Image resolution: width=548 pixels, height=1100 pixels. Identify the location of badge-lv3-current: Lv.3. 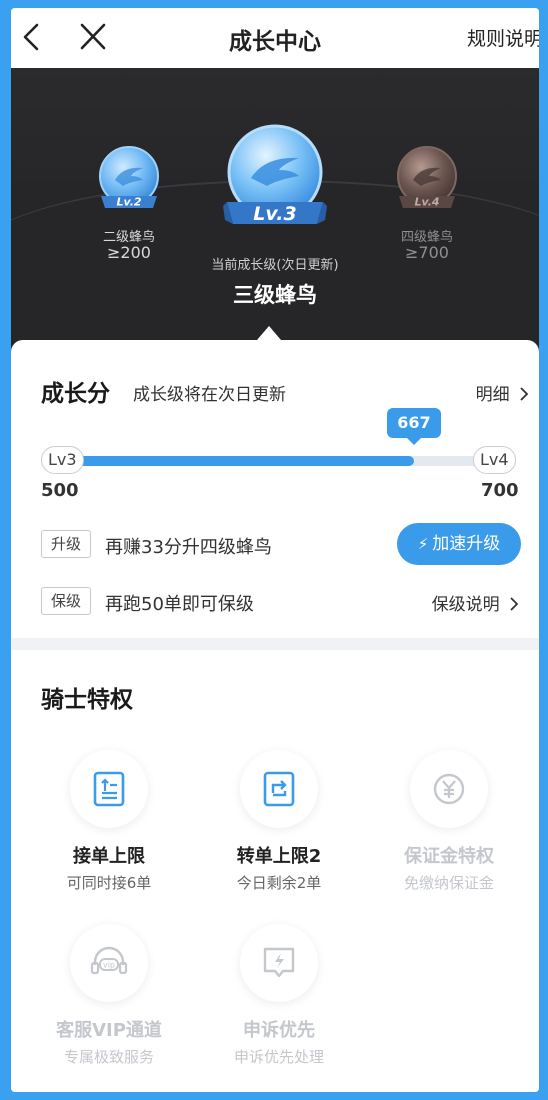
(275, 182).